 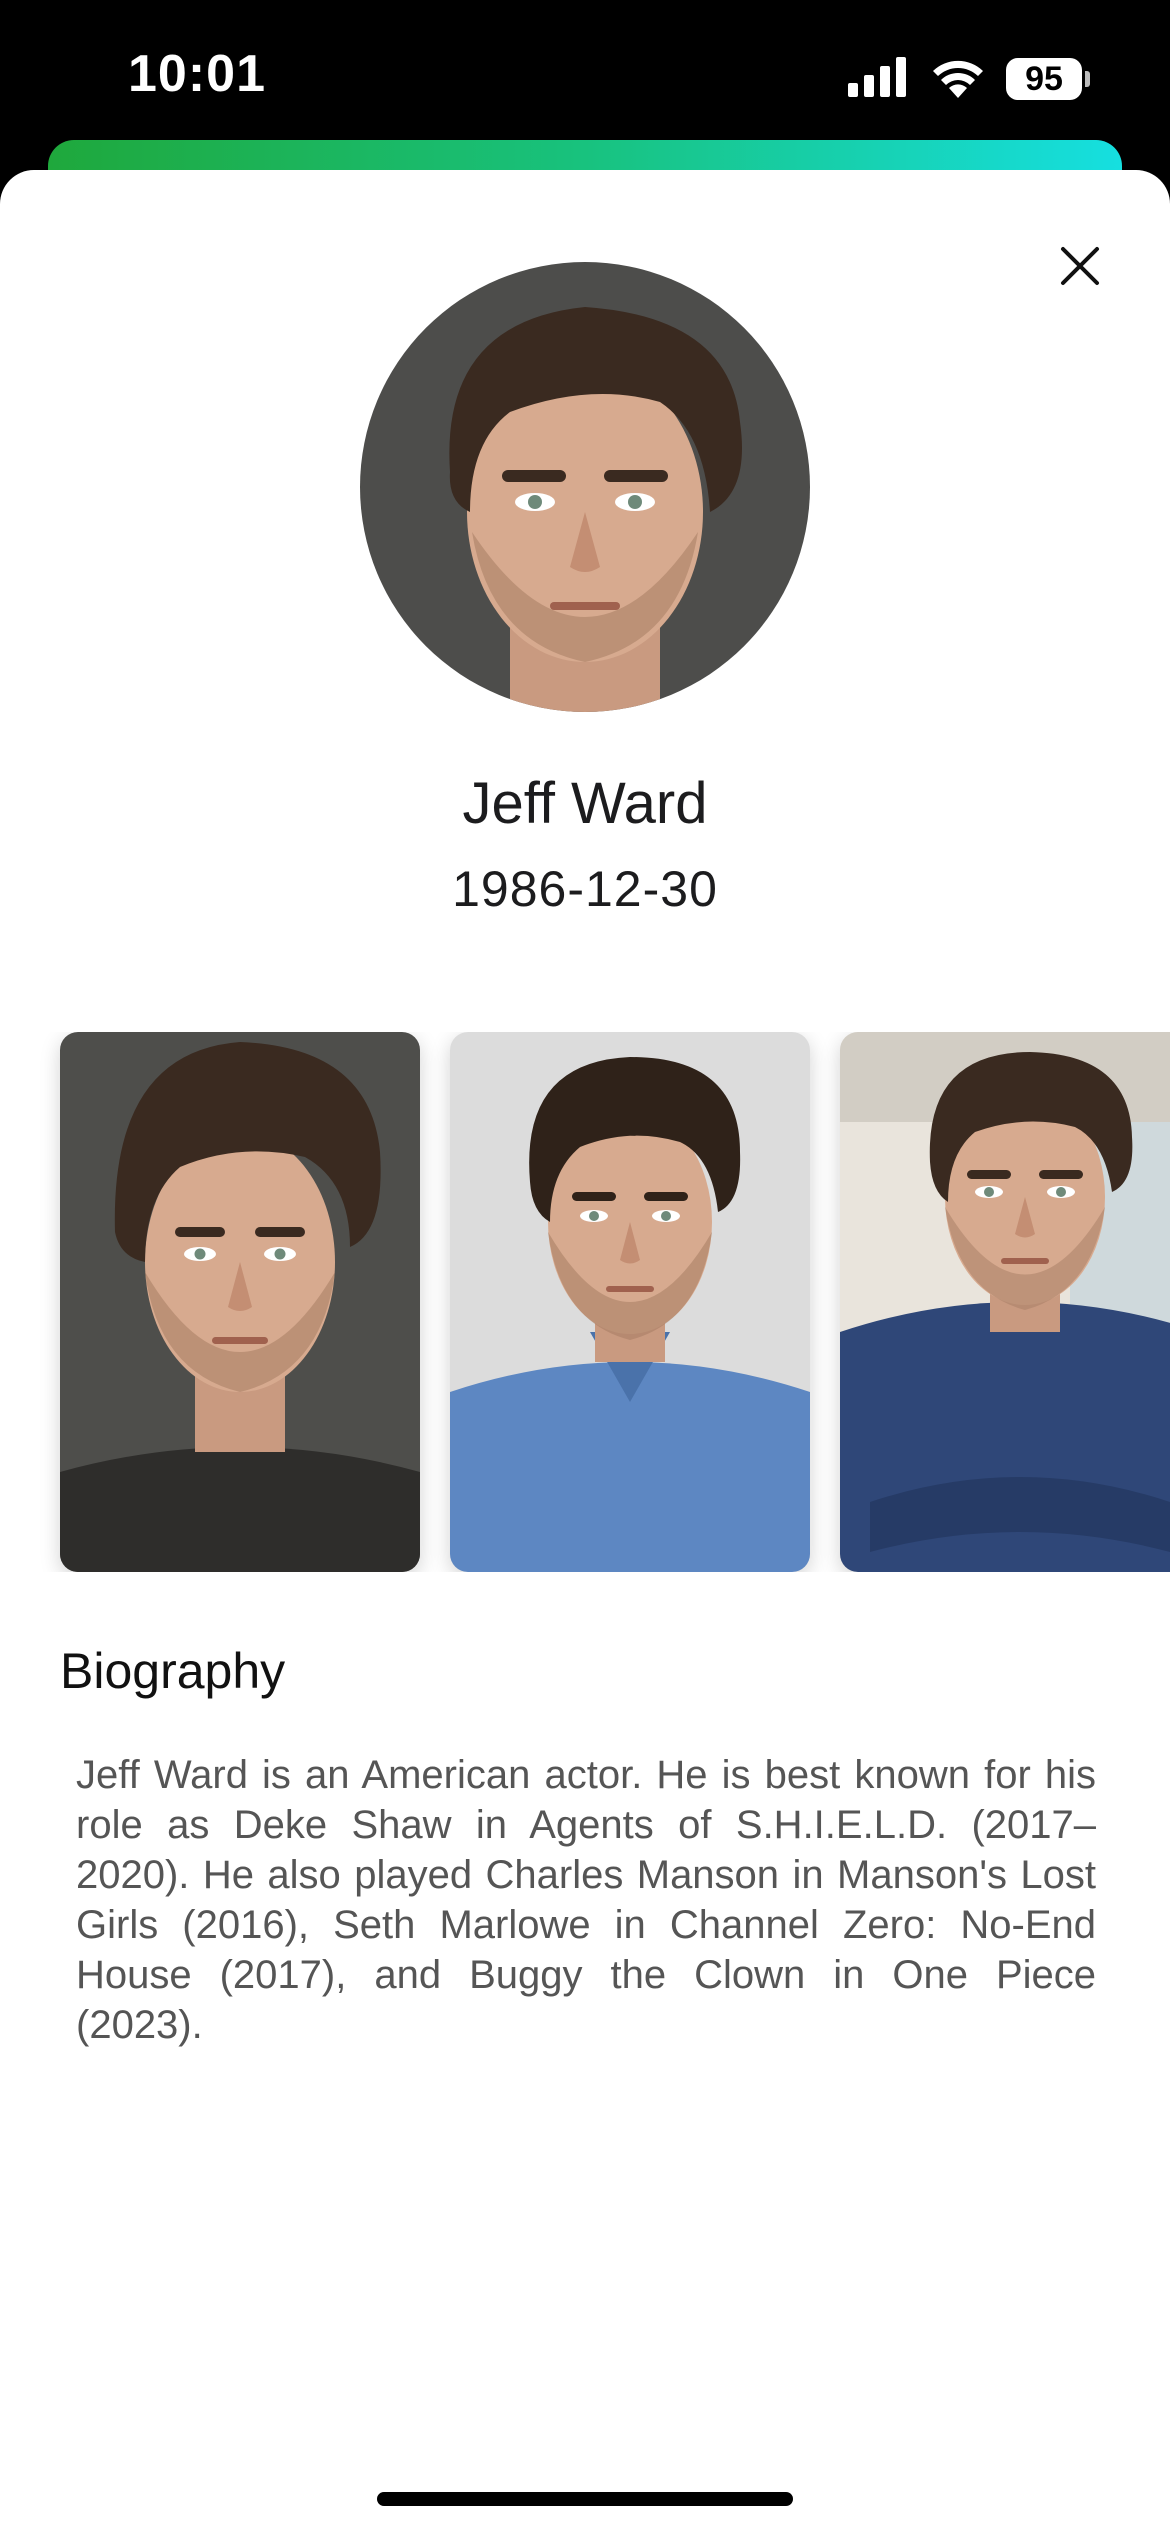 What do you see at coordinates (197, 74) in the screenshot?
I see `status-time: 10:01` at bounding box center [197, 74].